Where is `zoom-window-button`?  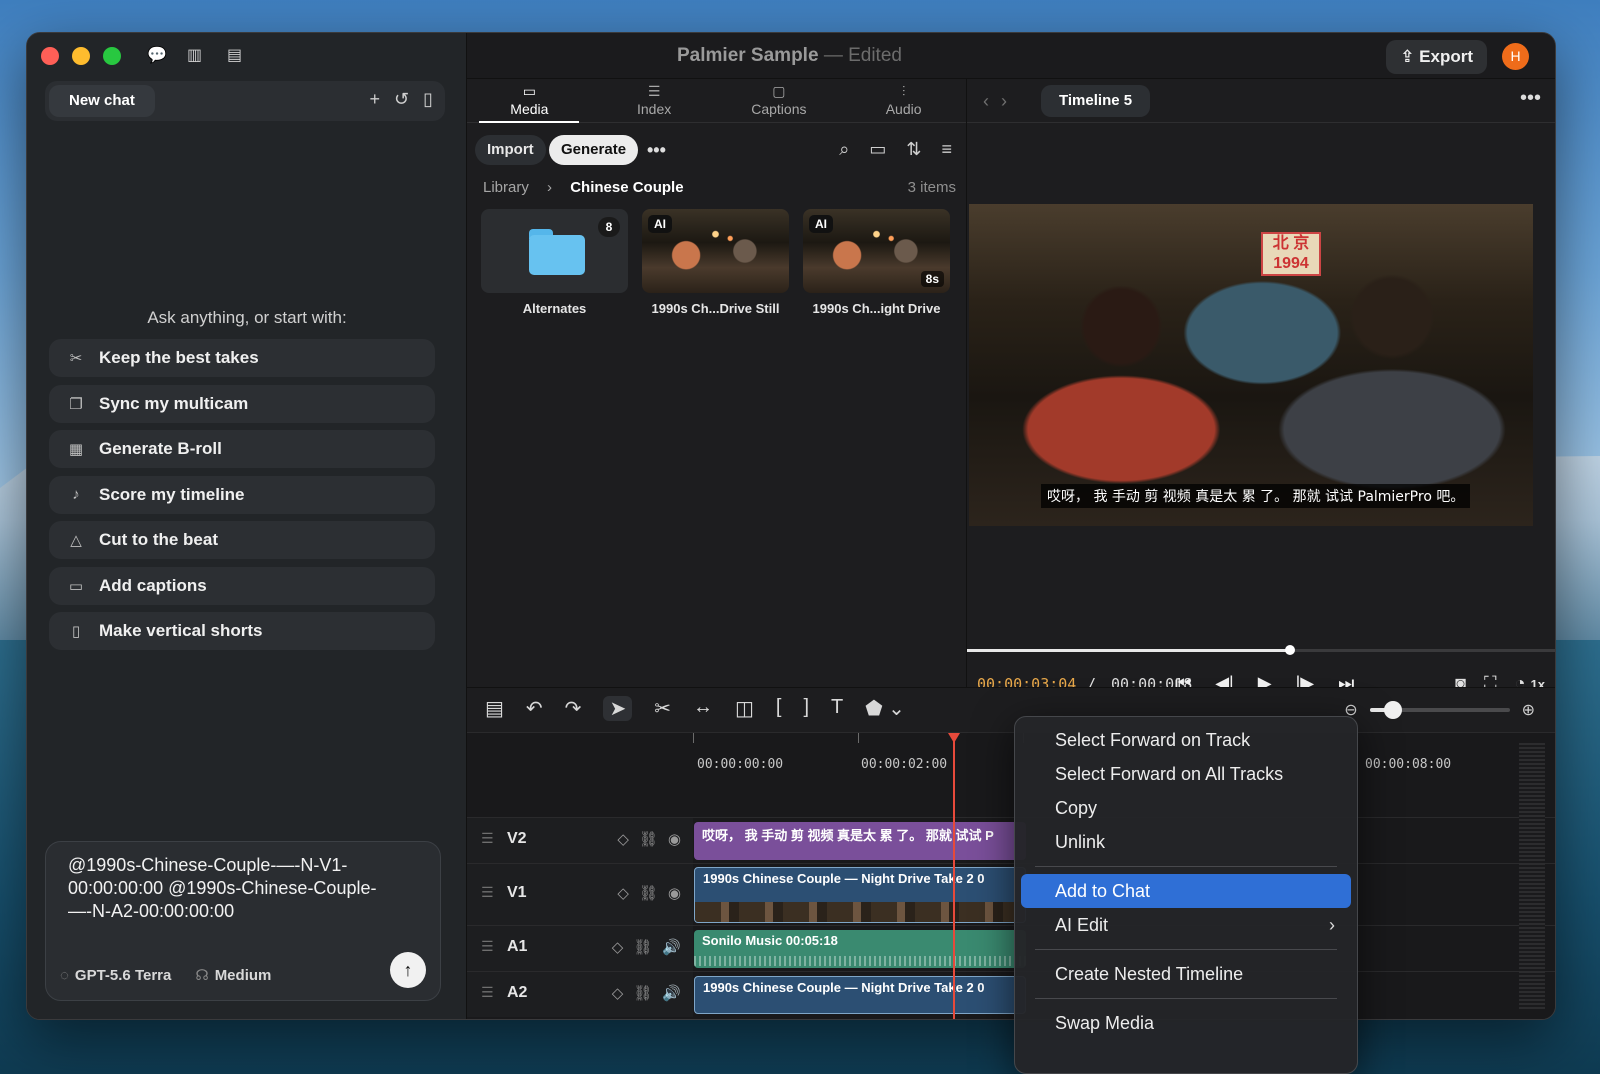
zoom-window-button is located at coordinates (112, 56).